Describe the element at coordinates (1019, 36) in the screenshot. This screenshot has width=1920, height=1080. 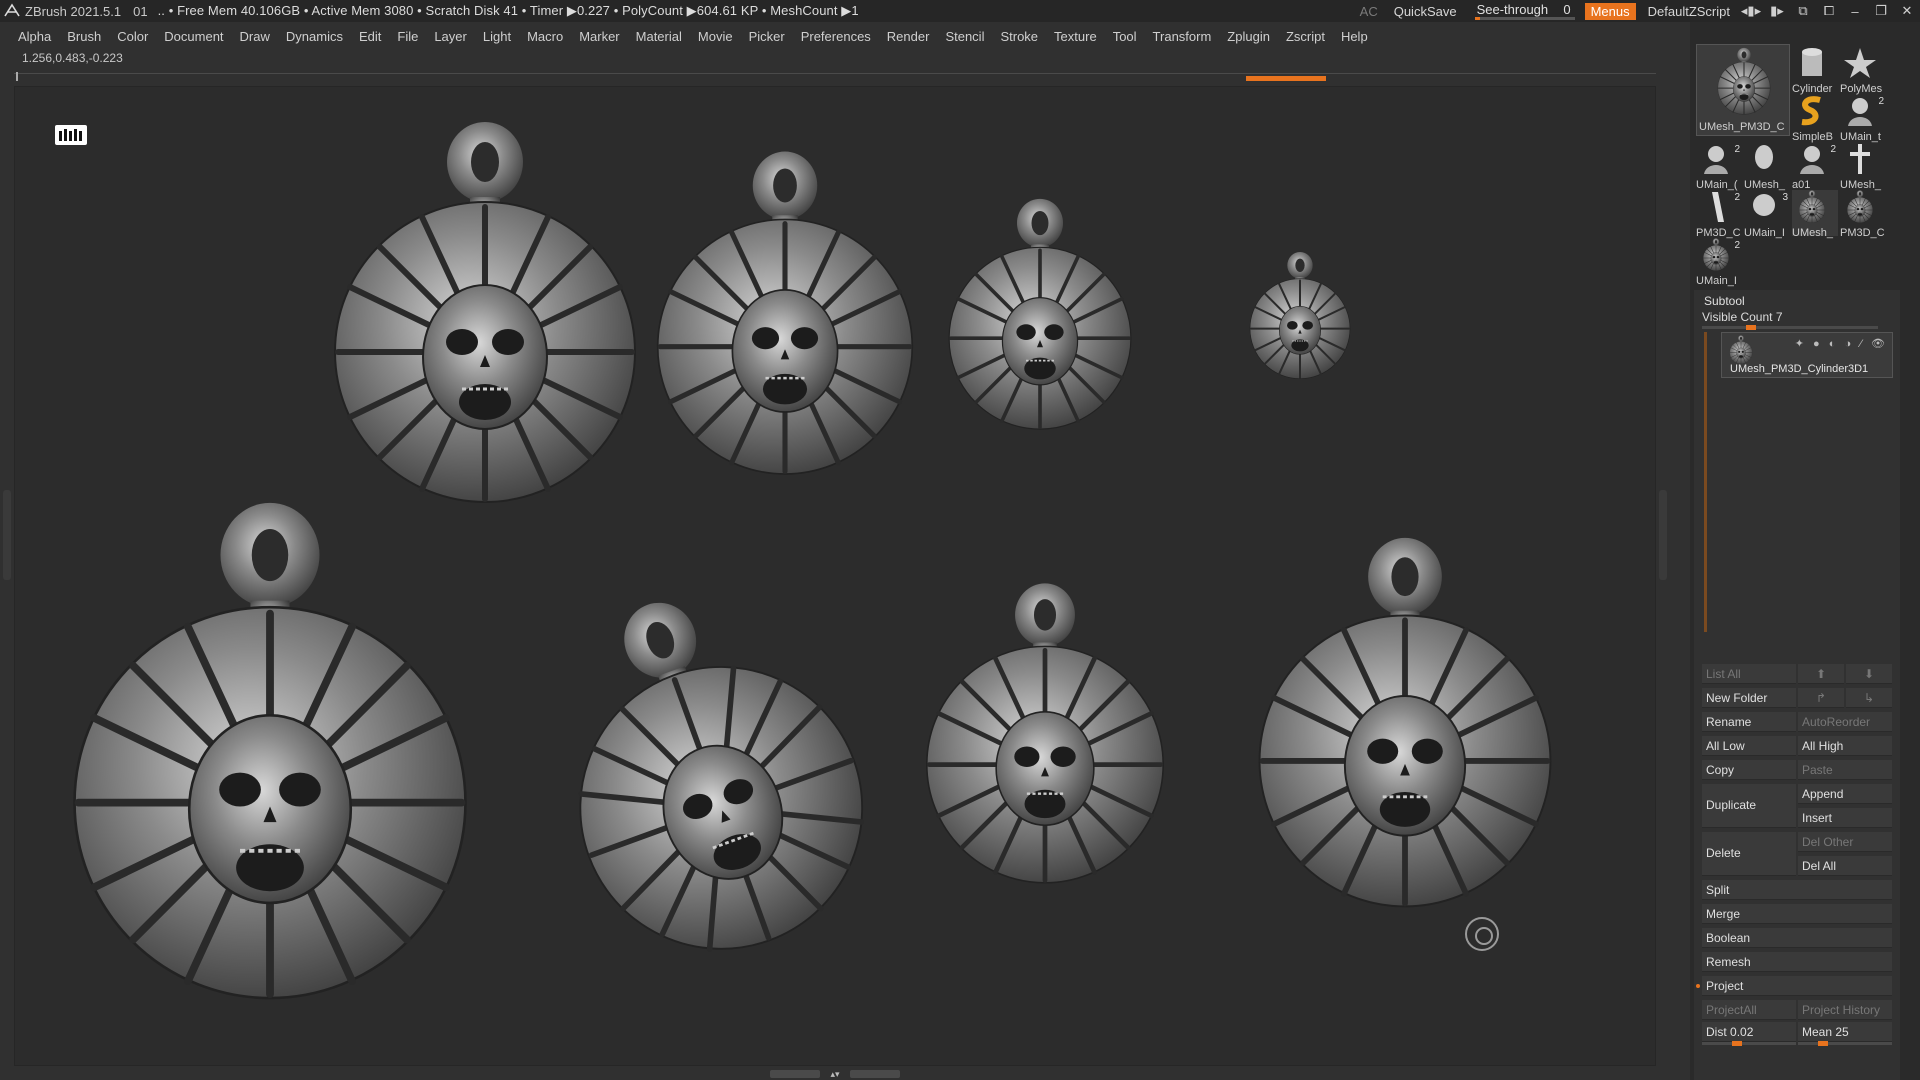
I see `menu-stroke: Stroke` at that location.